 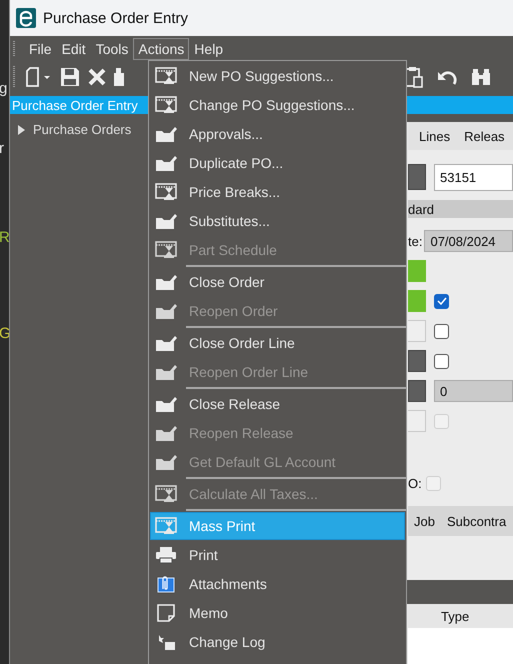 What do you see at coordinates (97, 77) in the screenshot?
I see `delete-icon` at bounding box center [97, 77].